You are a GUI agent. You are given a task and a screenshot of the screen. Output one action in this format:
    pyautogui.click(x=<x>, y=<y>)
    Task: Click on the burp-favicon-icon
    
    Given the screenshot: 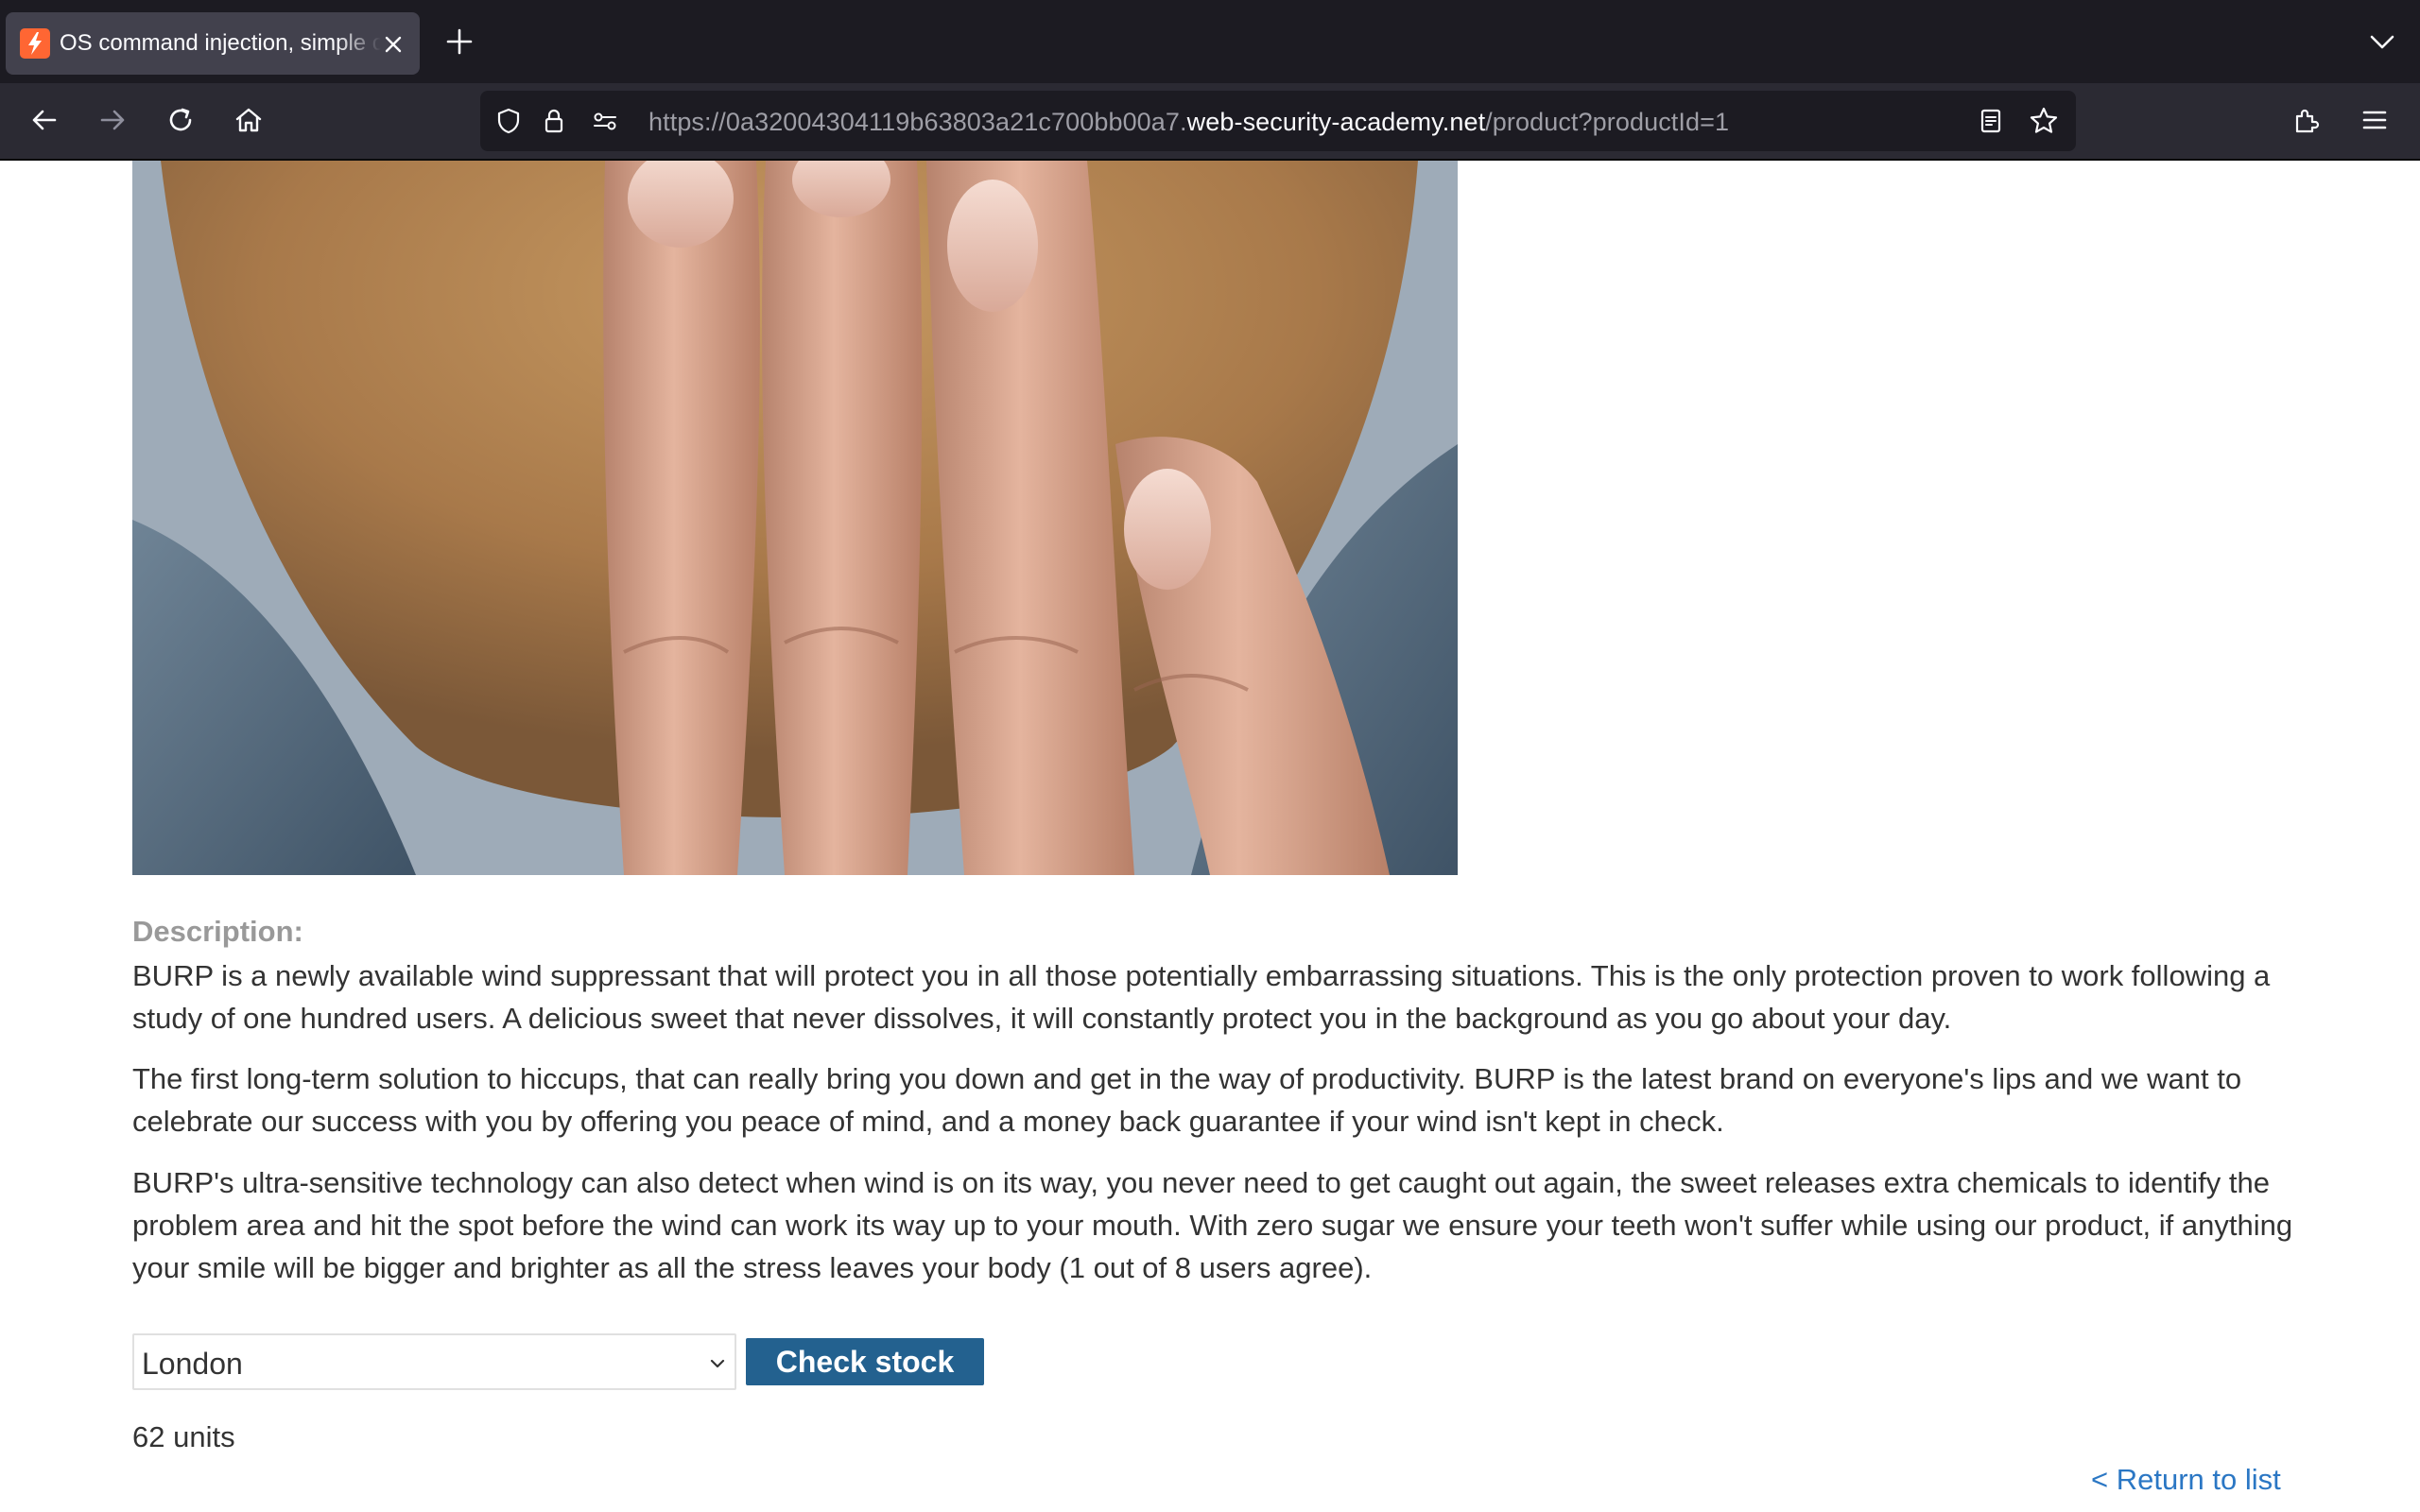 What is the action you would take?
    pyautogui.click(x=35, y=43)
    